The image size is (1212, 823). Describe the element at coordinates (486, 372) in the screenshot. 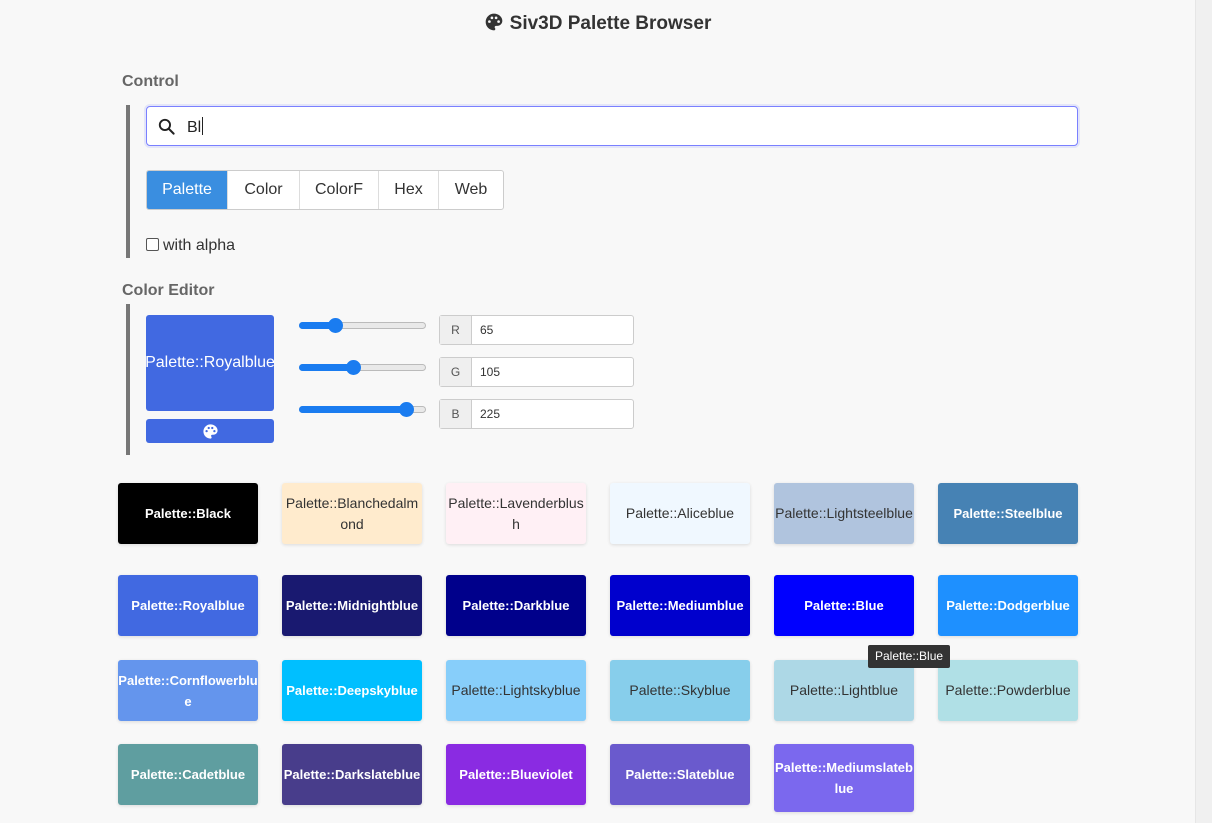

I see `green-field-value: 105` at that location.